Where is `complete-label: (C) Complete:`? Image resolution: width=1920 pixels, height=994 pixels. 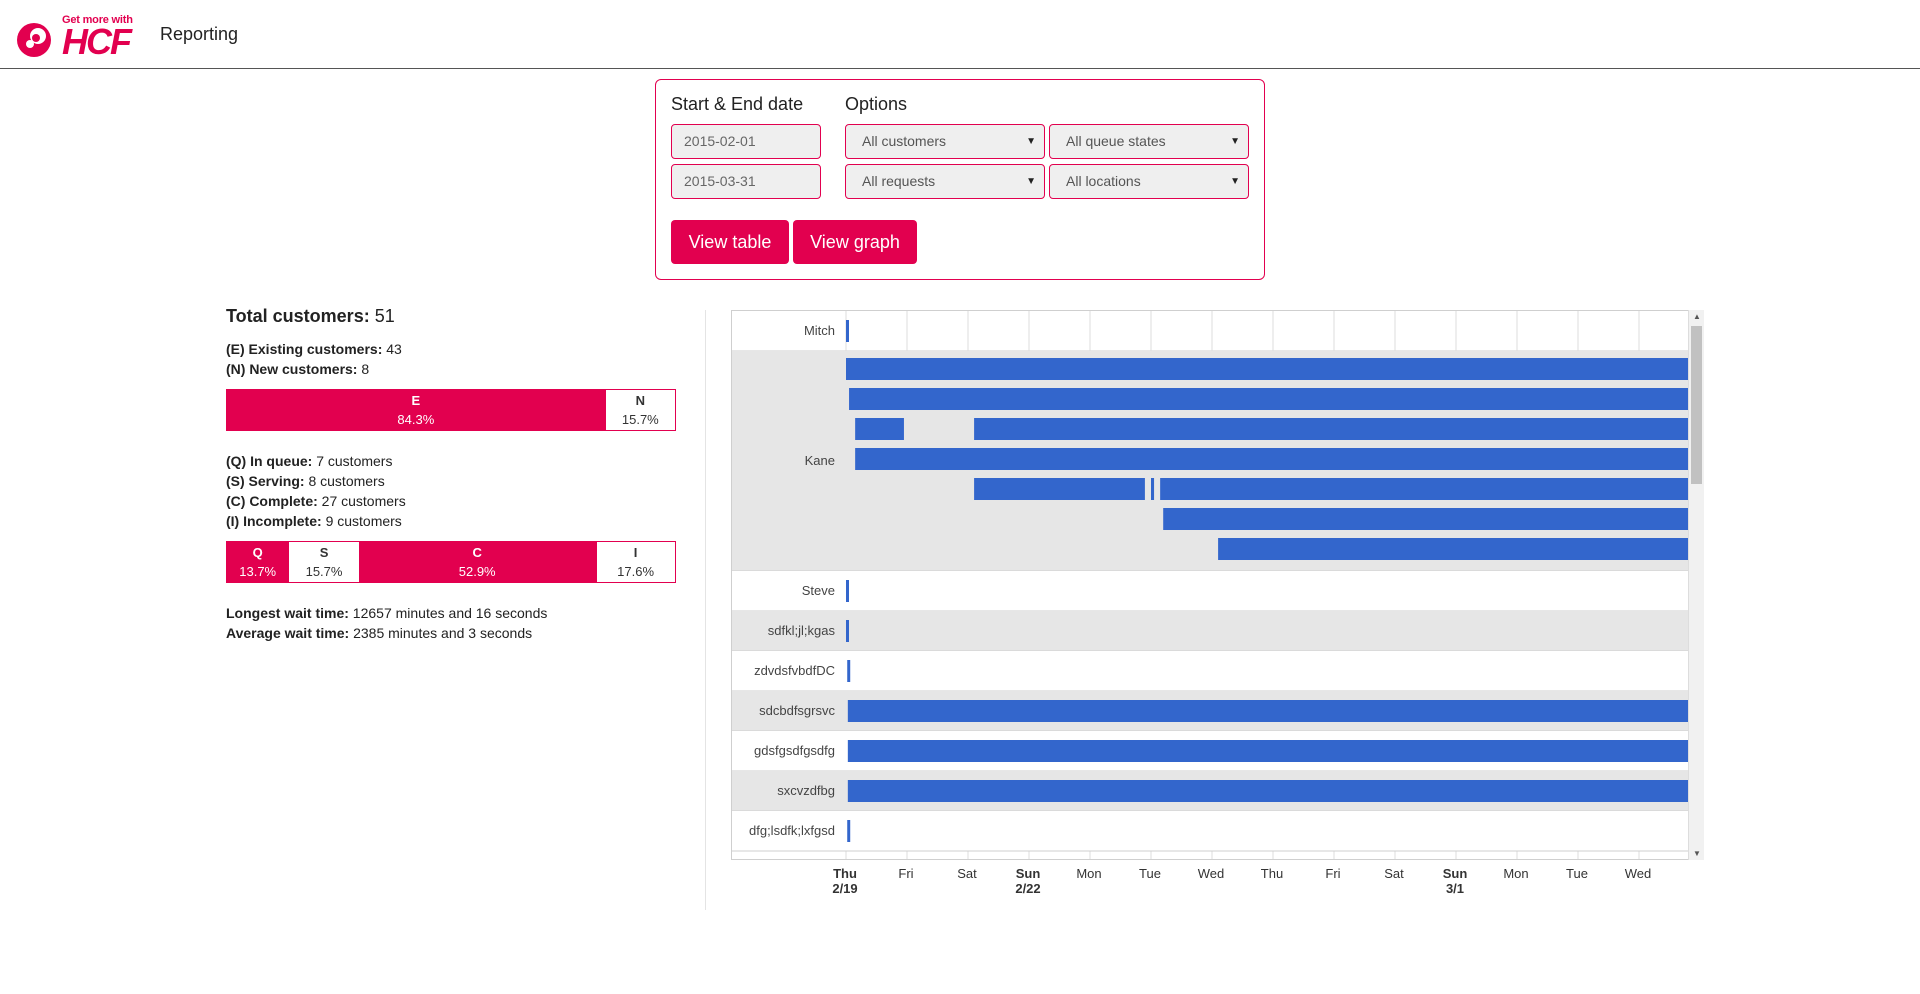 complete-label: (C) Complete: is located at coordinates (272, 501).